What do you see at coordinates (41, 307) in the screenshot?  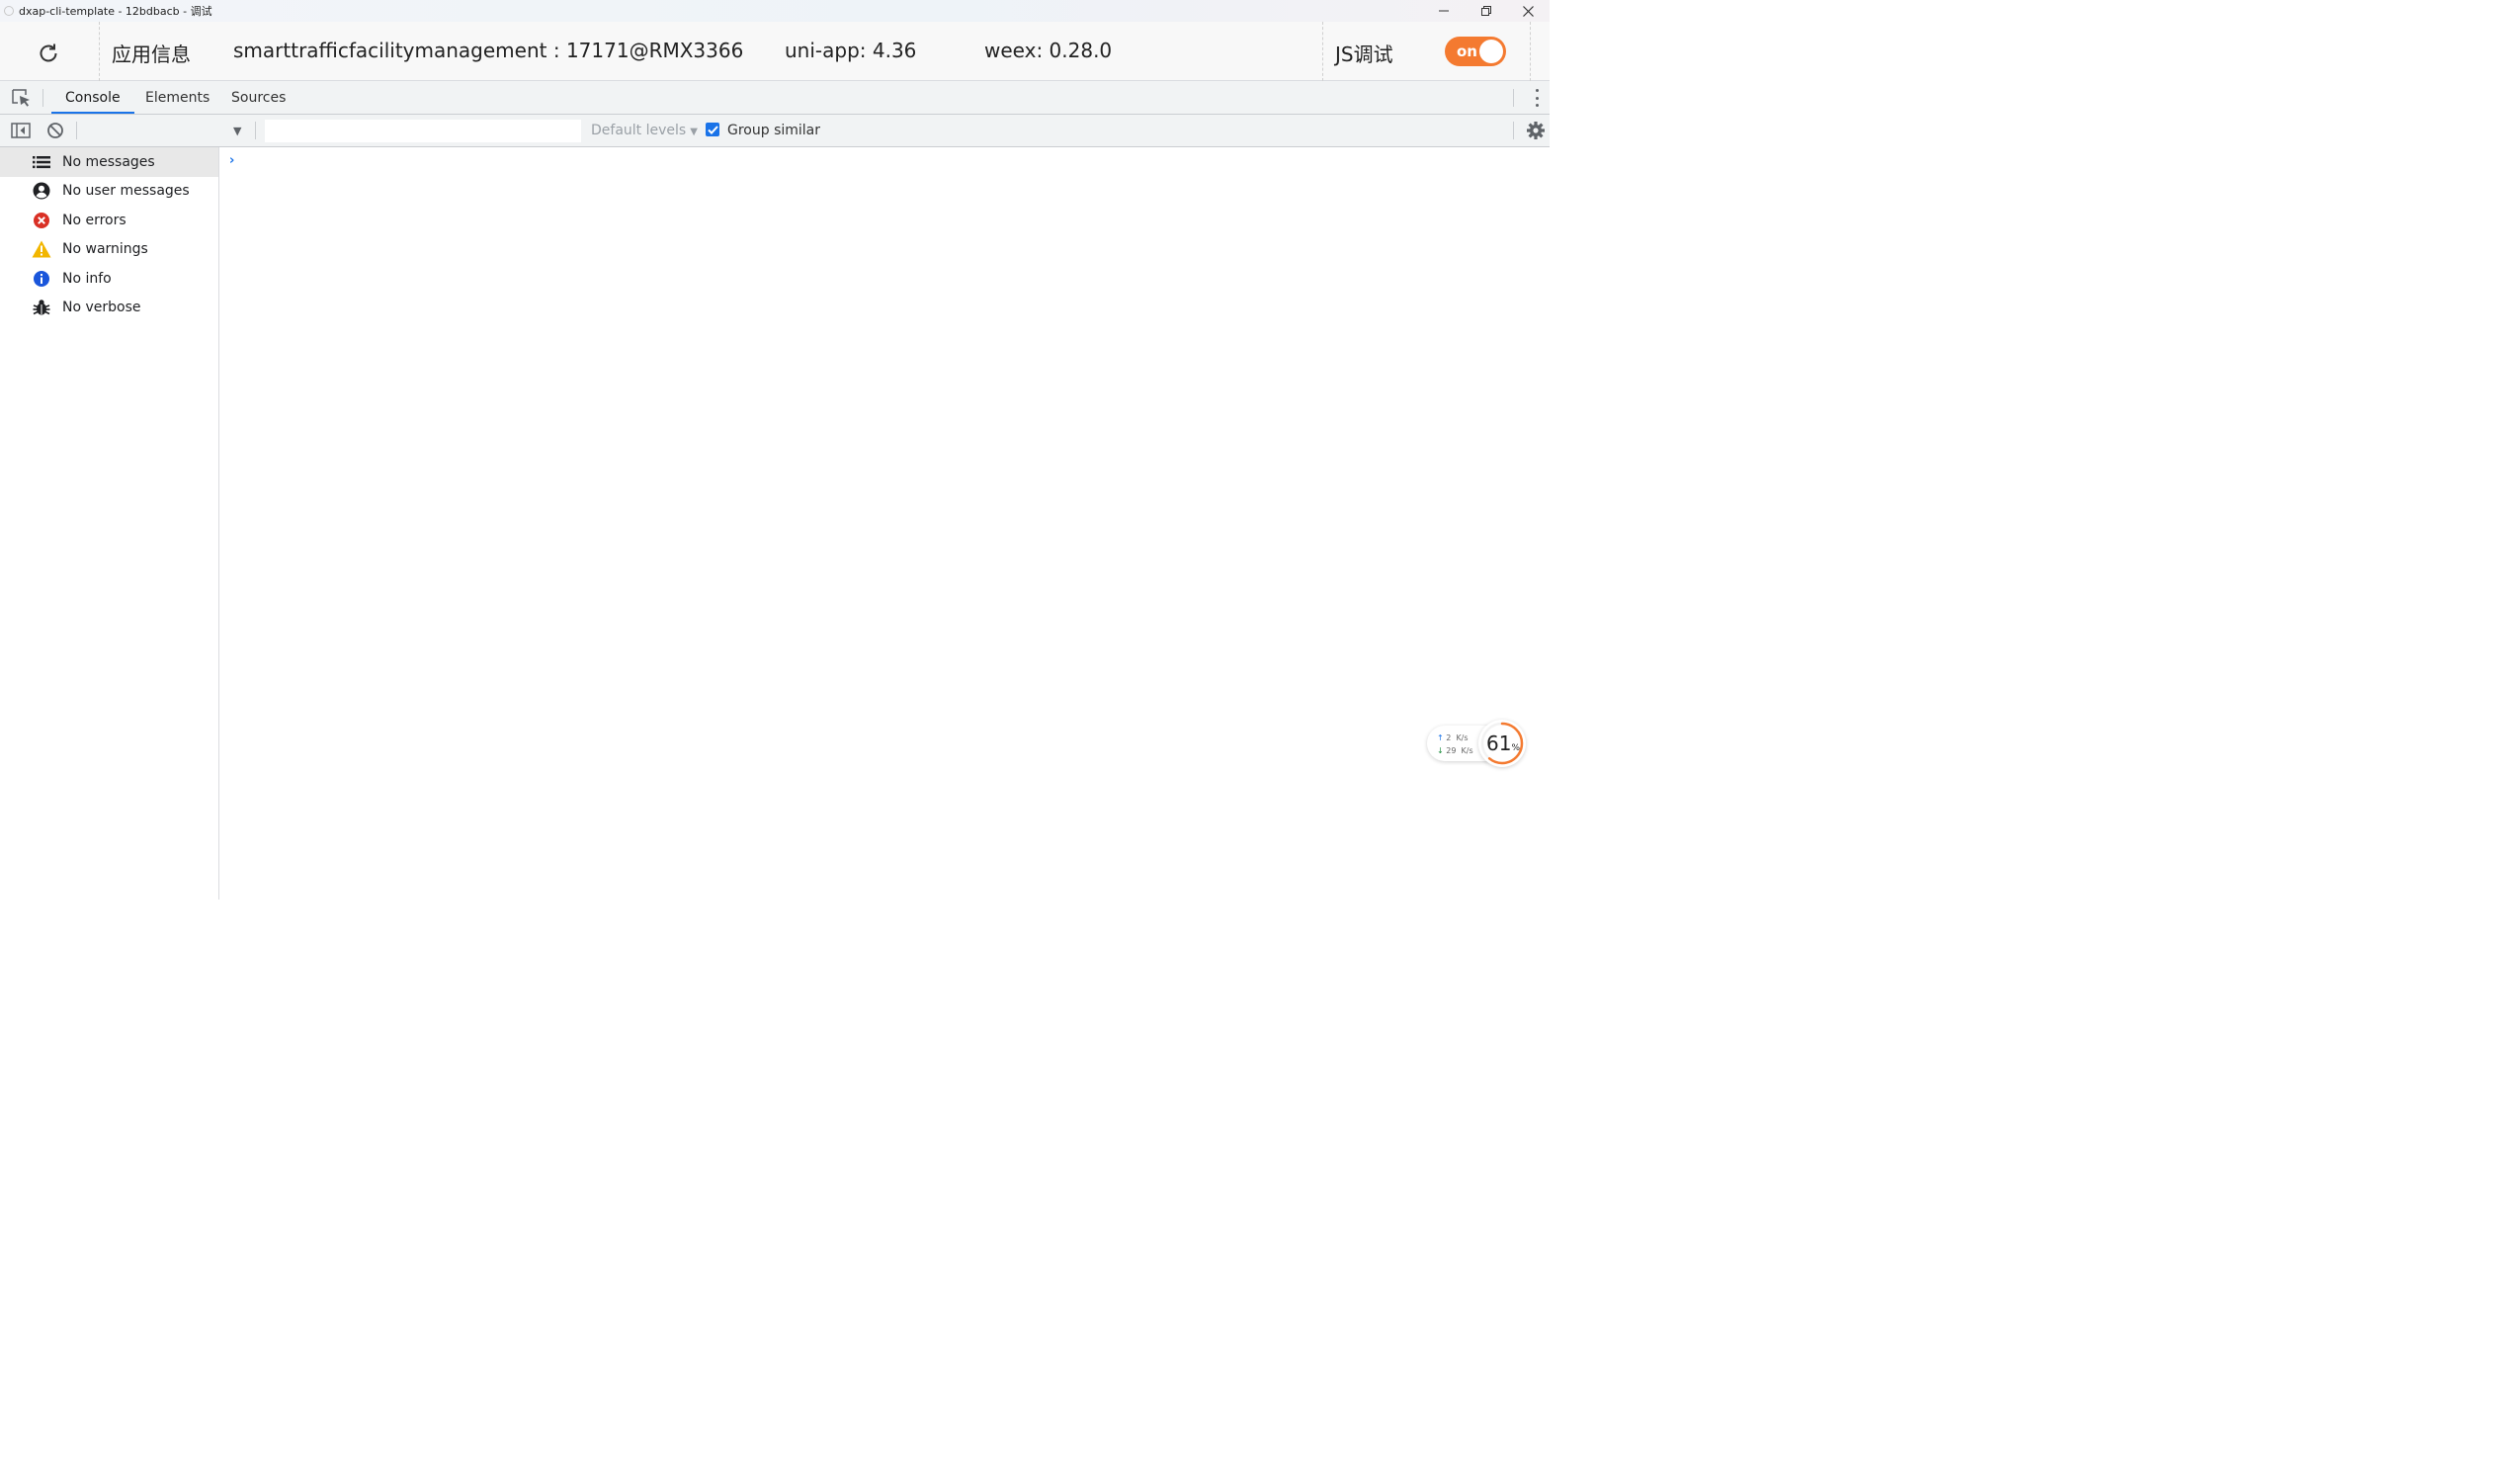 I see `bug-icon` at bounding box center [41, 307].